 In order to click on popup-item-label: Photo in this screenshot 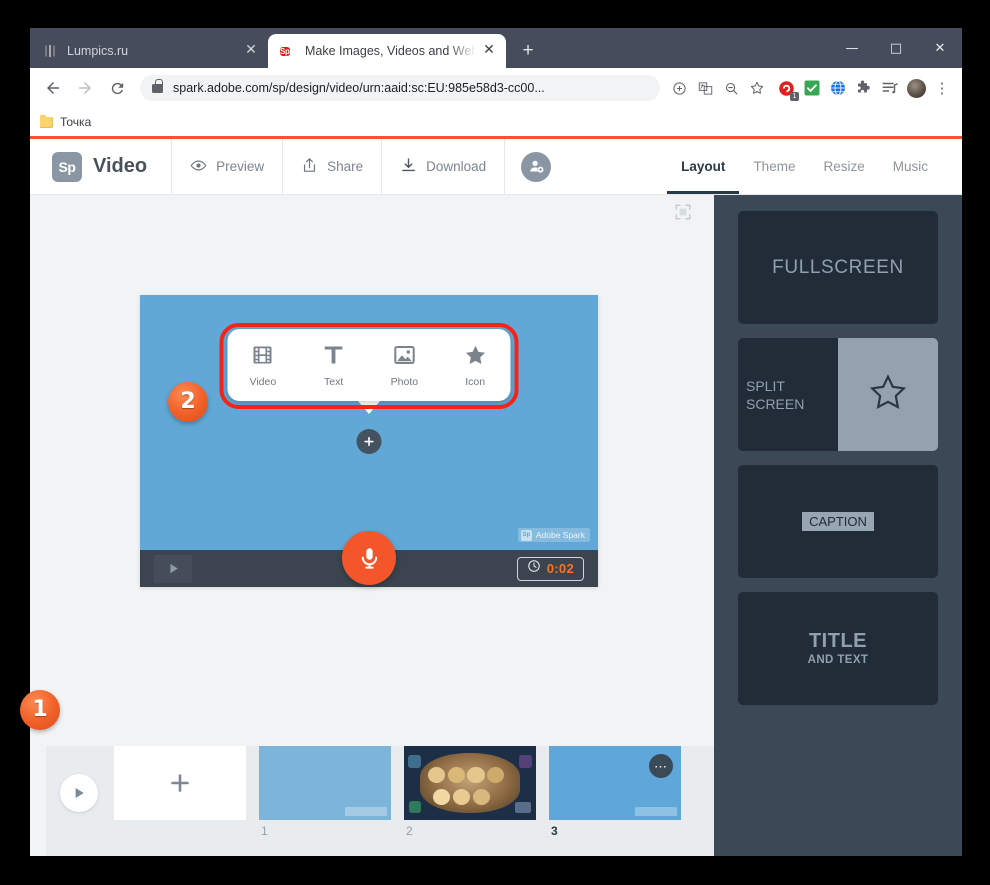, I will do `click(404, 381)`.